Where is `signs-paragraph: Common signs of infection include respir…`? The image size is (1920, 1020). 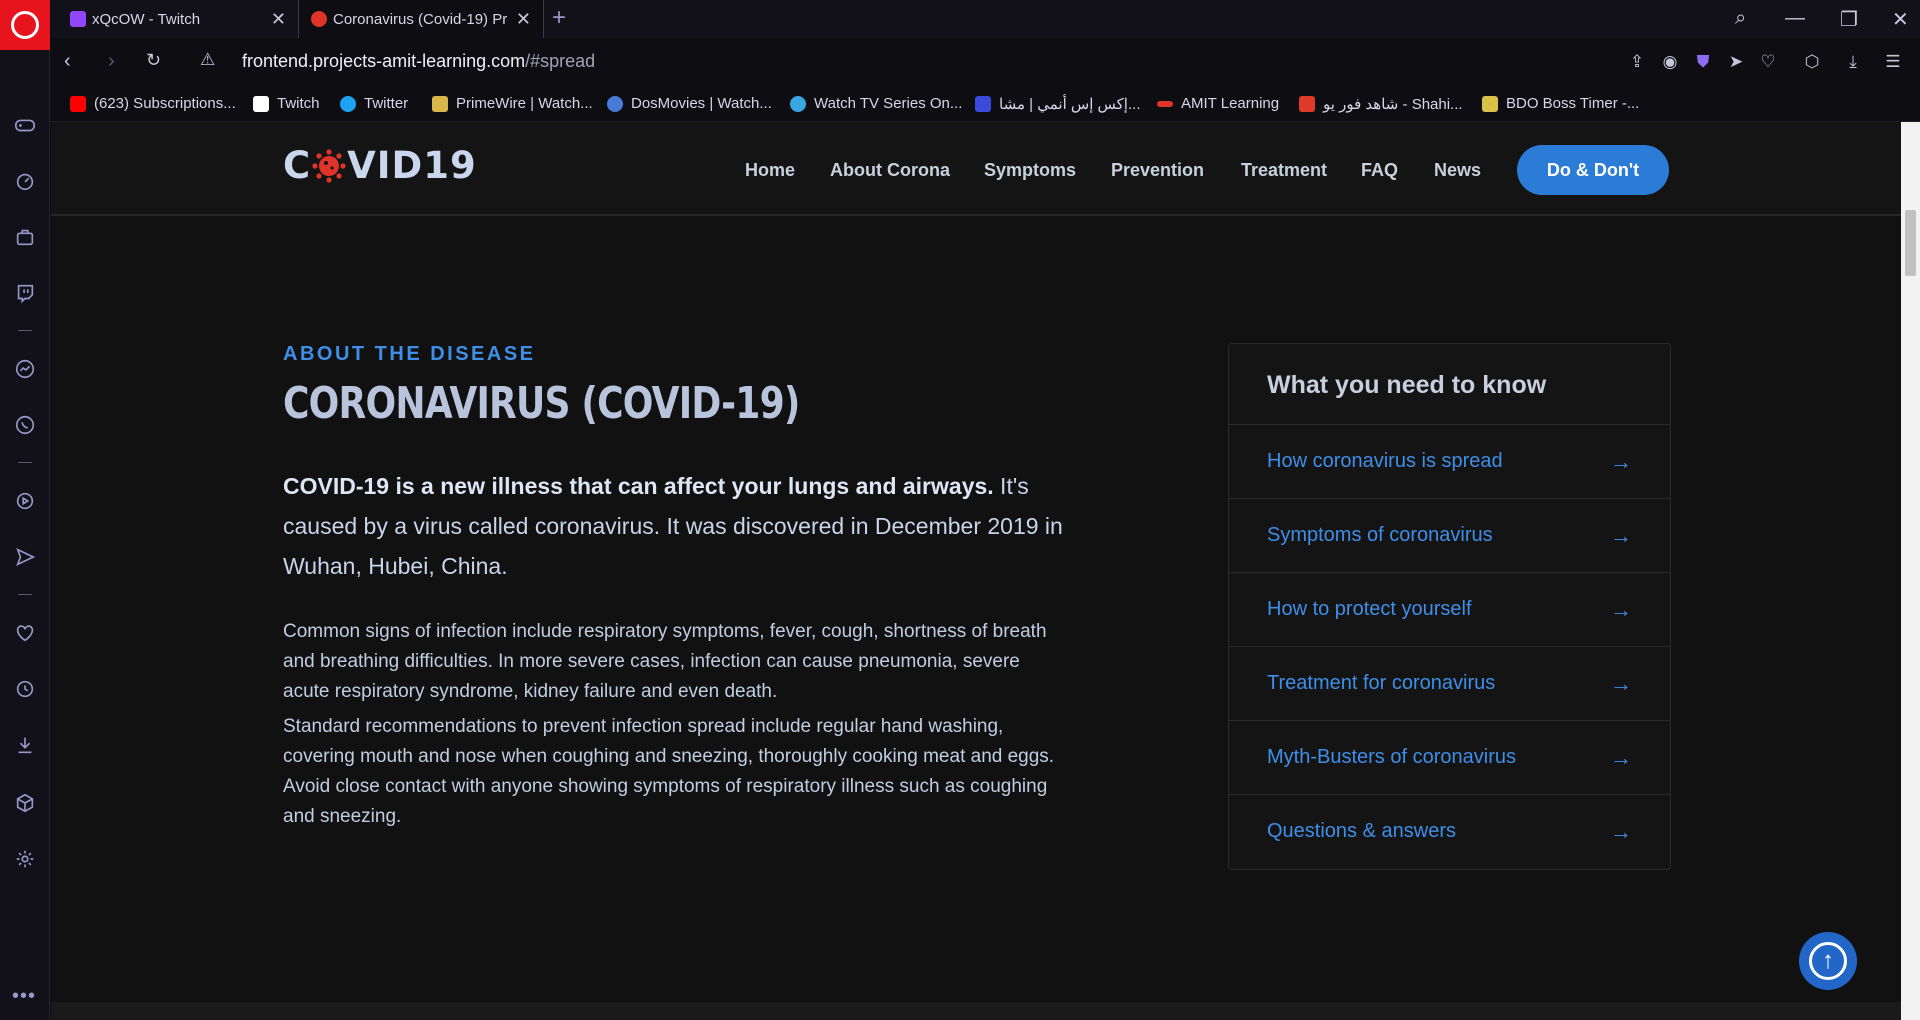
signs-paragraph: Common signs of infection include respir… is located at coordinates (665, 661).